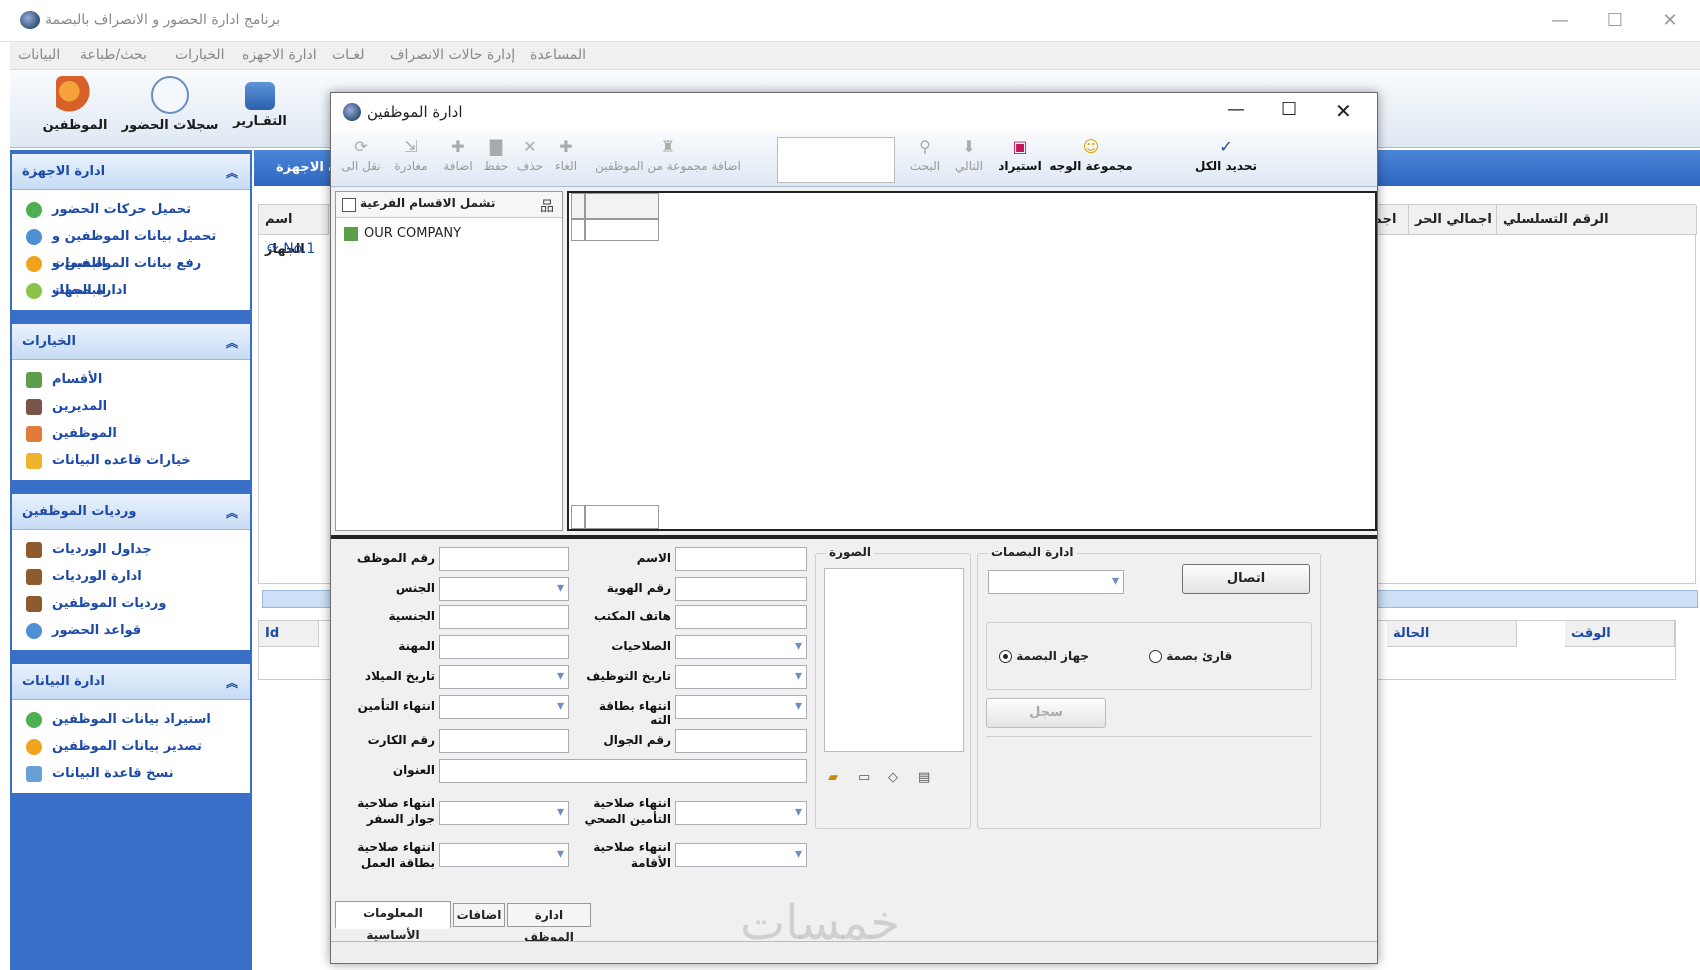 The height and width of the screenshot is (970, 1700). I want to click on office-phone-field, so click(741, 617).